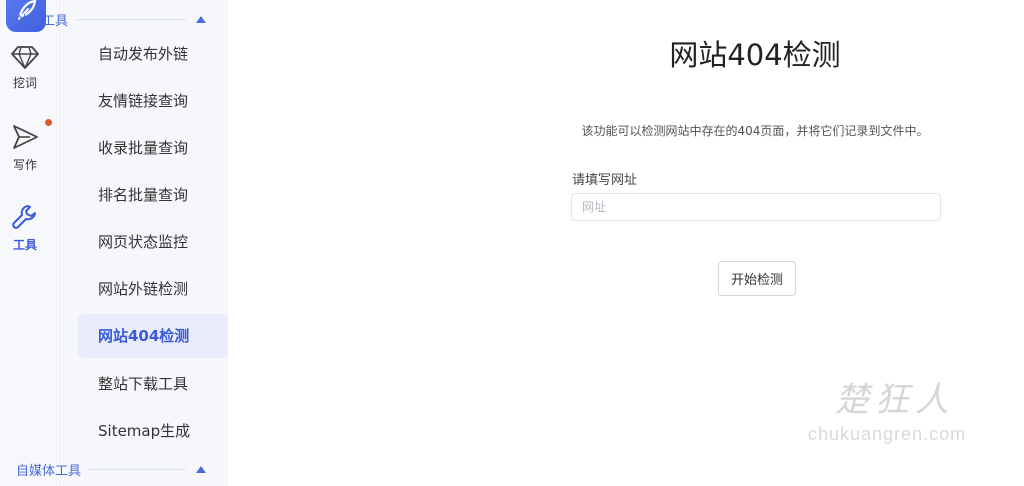 This screenshot has width=1024, height=486. Describe the element at coordinates (153, 101) in the screenshot. I see `menu-item-friend-link-query: 友情链接查询` at that location.